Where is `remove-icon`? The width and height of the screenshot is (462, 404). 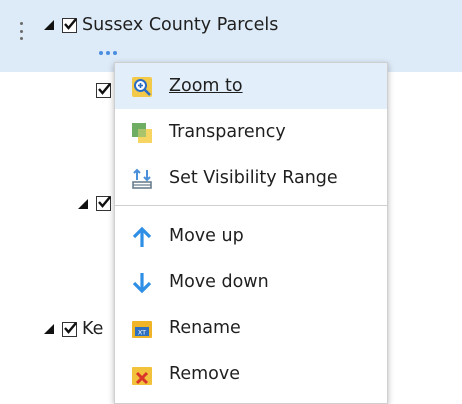
remove-icon is located at coordinates (142, 375).